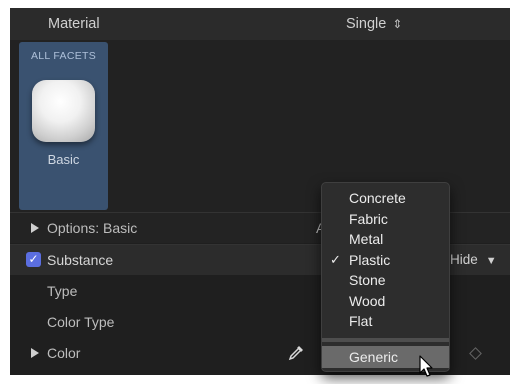 Image resolution: width=517 pixels, height=384 pixels. What do you see at coordinates (63, 159) in the screenshot?
I see `facet-tile-label: Basic` at bounding box center [63, 159].